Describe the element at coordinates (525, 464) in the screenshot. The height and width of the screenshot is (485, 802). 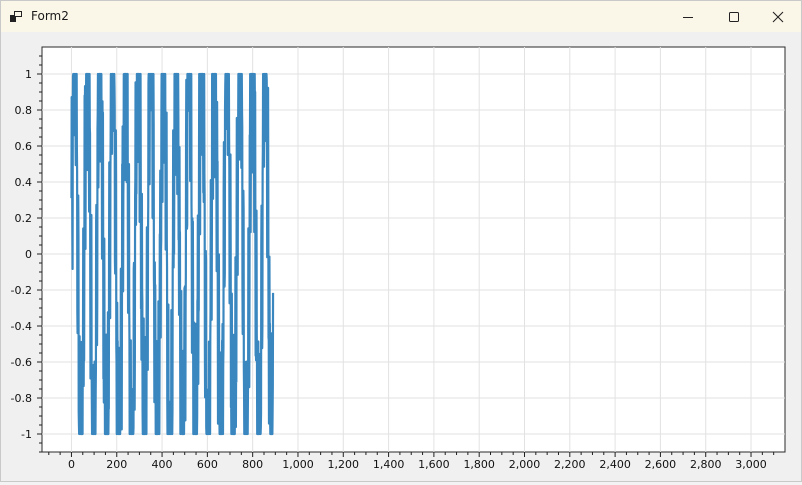
I see `x-tick-label: 2,000` at that location.